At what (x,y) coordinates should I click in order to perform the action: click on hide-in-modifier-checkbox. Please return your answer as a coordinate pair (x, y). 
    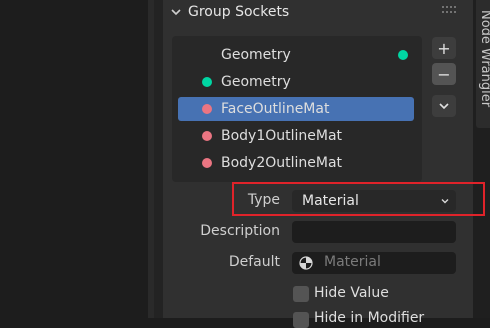
    Looking at the image, I should click on (301, 320).